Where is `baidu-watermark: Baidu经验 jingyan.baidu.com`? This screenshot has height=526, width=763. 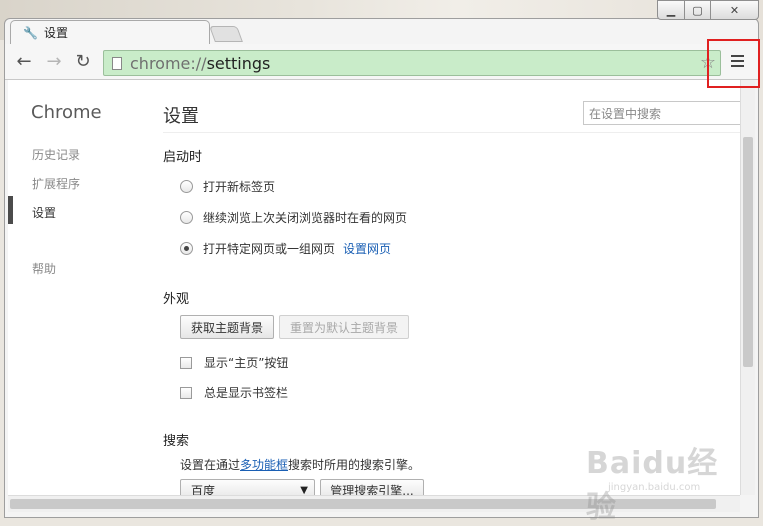 baidu-watermark: Baidu经验 jingyan.baidu.com is located at coordinates (661, 481).